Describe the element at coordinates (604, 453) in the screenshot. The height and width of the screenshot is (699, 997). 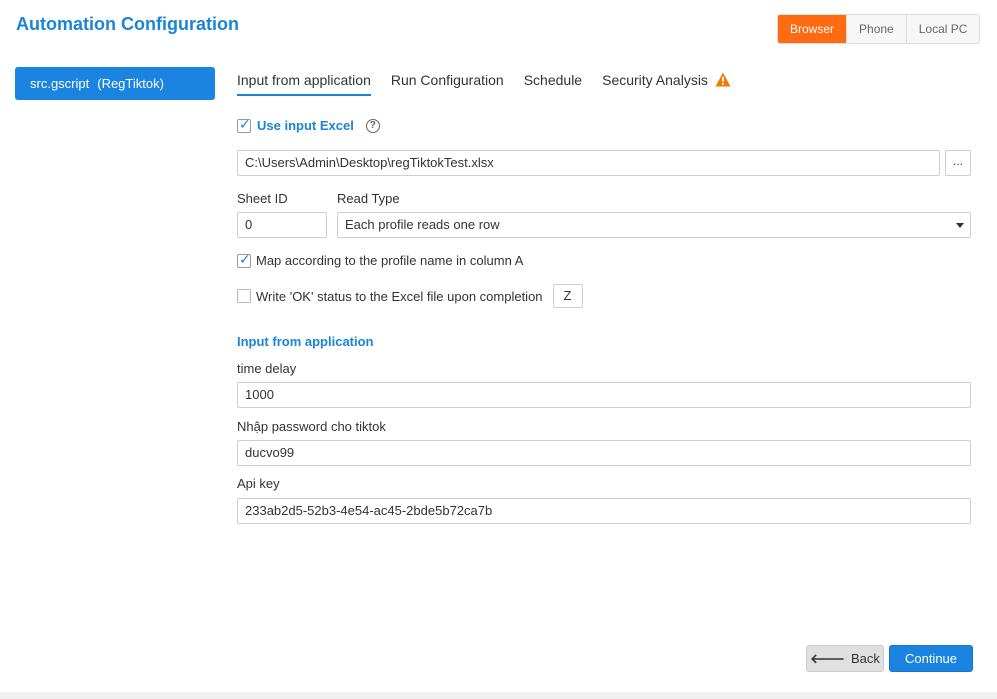
I see `password-input: ducvo99` at that location.